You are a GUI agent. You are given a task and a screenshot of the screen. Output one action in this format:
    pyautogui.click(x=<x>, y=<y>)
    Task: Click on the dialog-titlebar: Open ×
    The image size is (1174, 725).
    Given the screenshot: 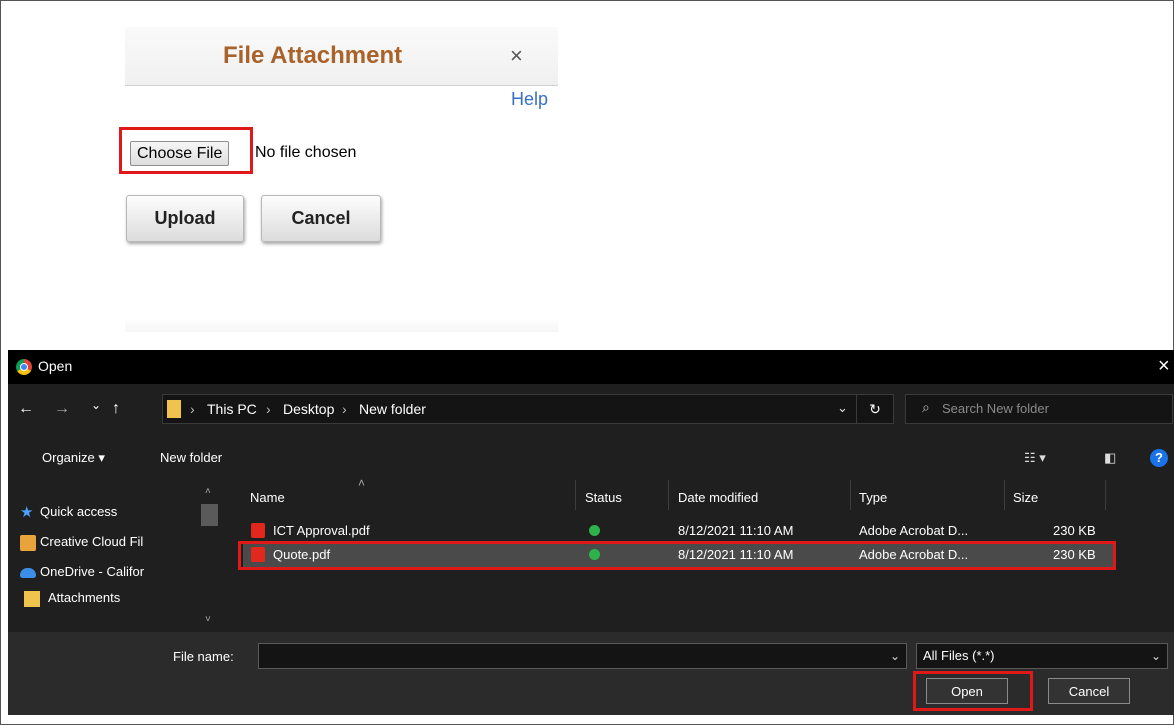 What is the action you would take?
    pyautogui.click(x=591, y=367)
    